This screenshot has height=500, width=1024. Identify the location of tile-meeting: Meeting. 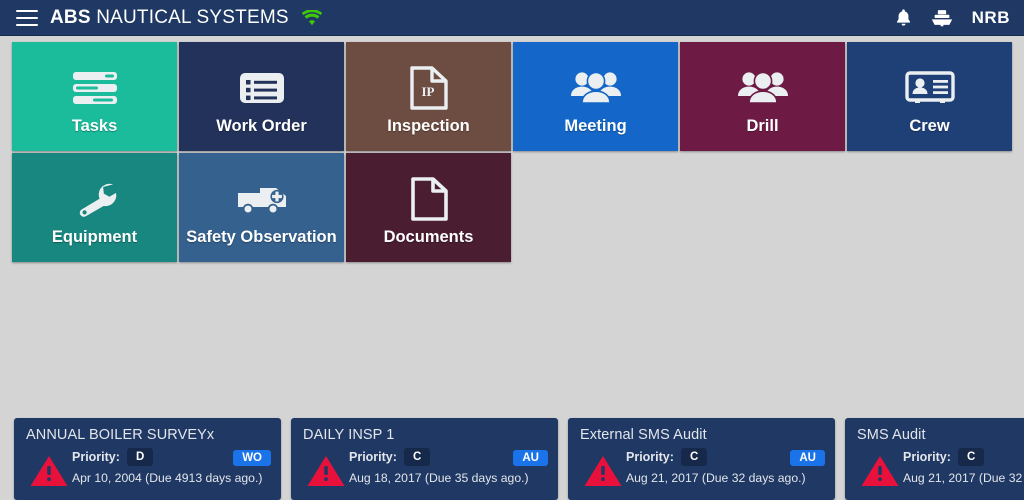
(595, 96).